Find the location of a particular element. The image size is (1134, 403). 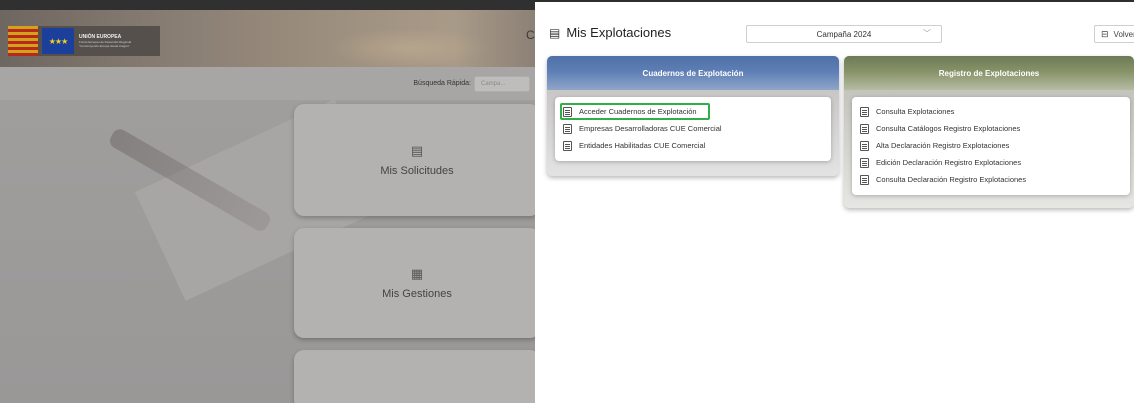

menu-item-entidades-habilitadas: Entidades Habilitadas CUE Comercial is located at coordinates (697, 145).